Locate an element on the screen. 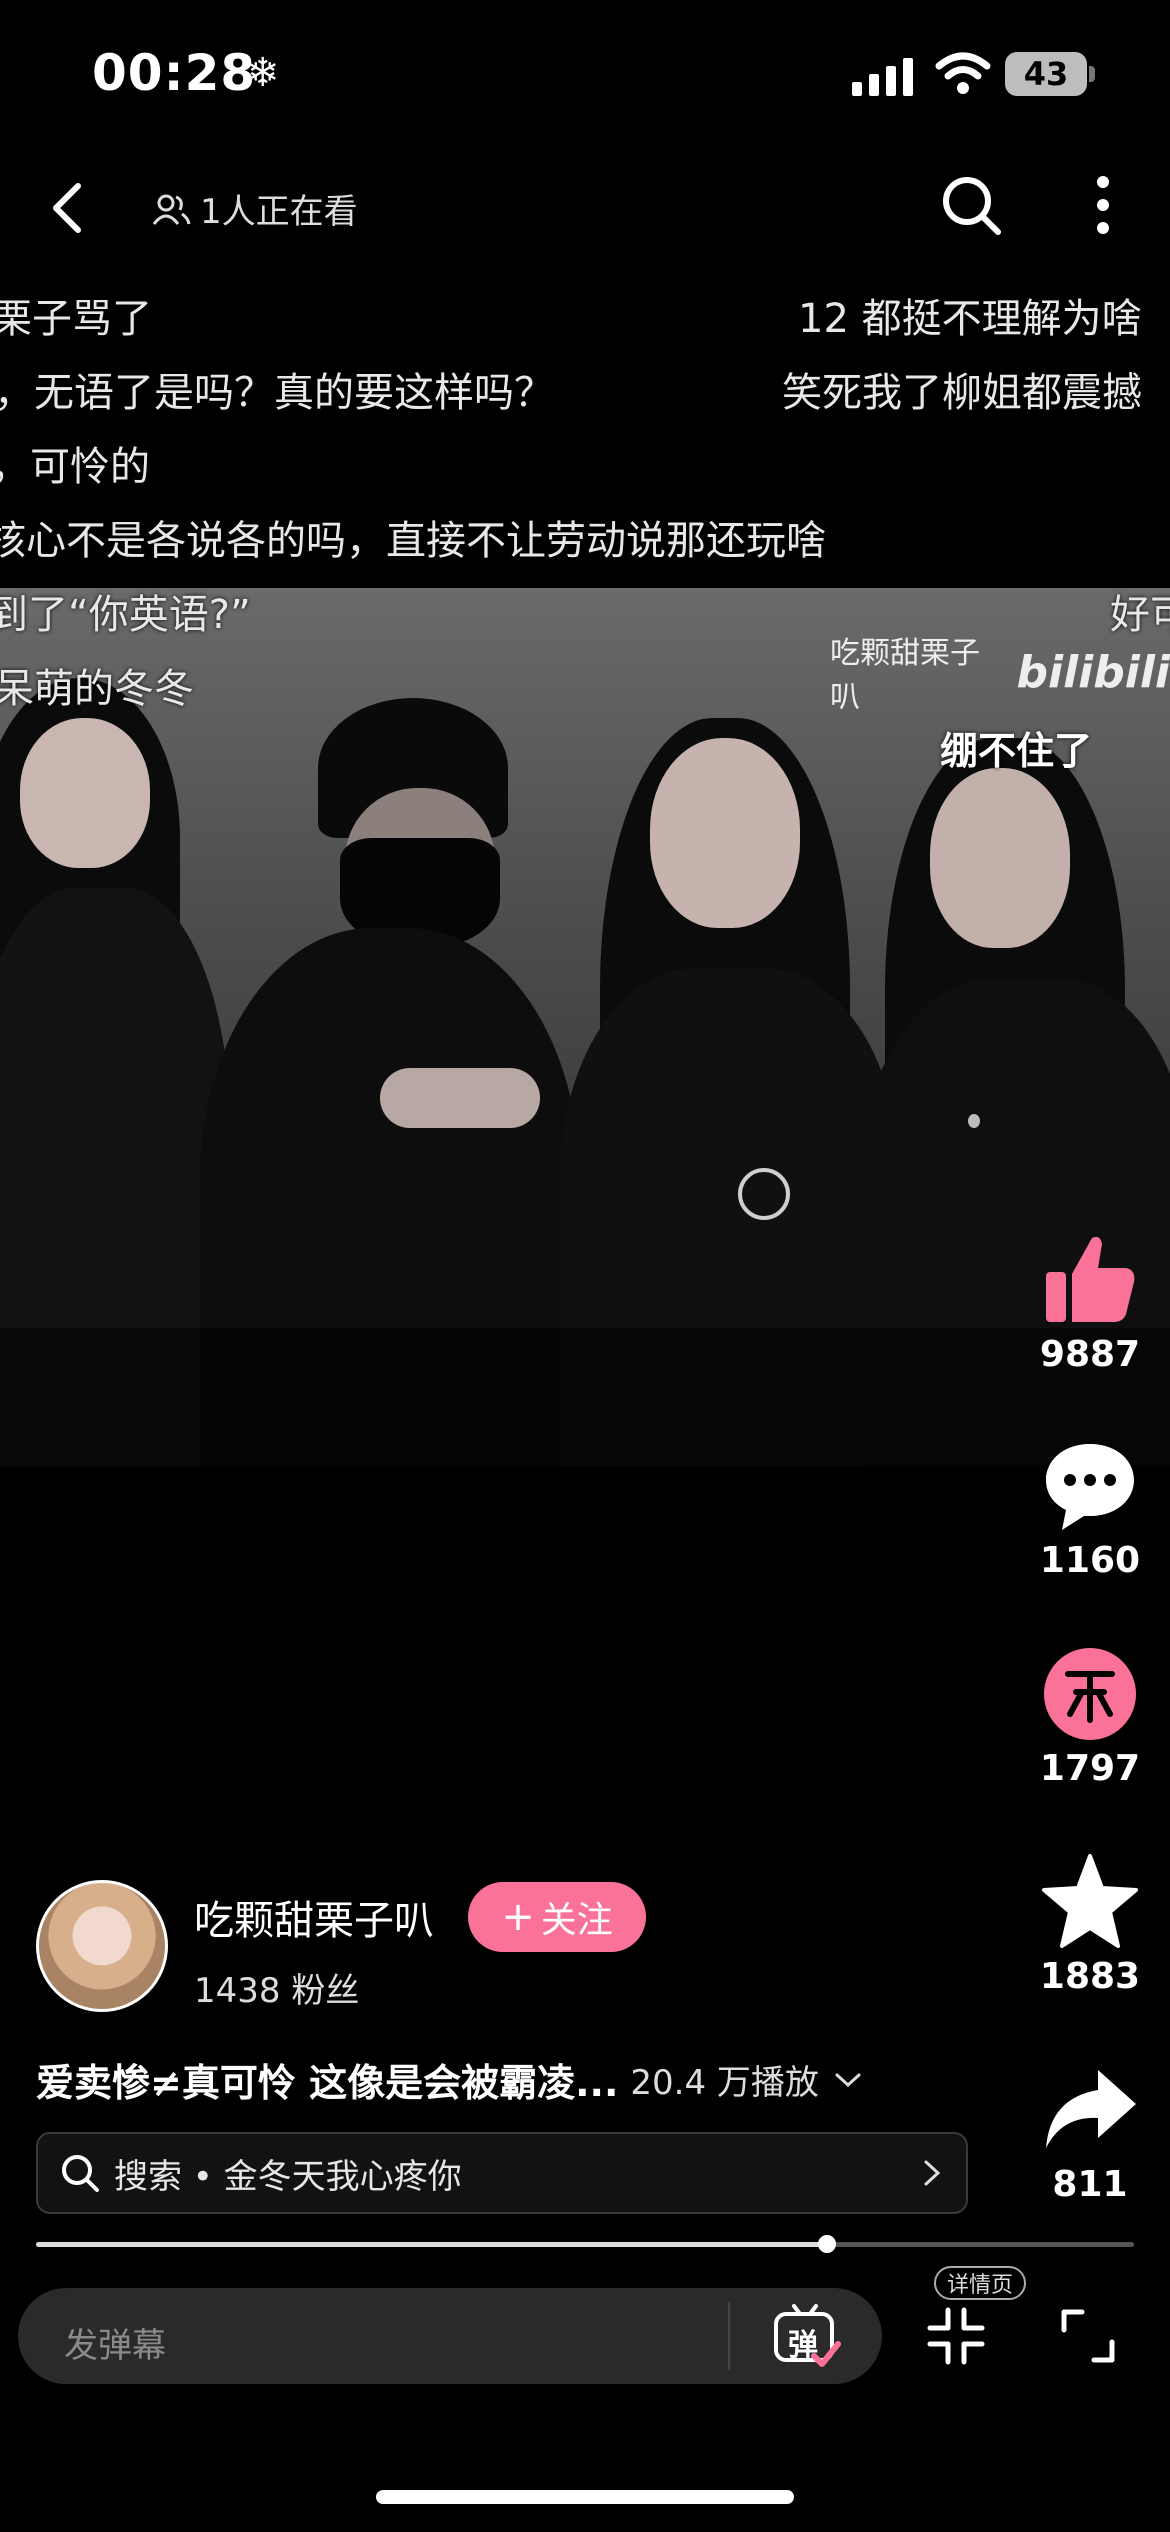 This screenshot has height=2532, width=1170. plus-icon: + is located at coordinates (518, 1917).